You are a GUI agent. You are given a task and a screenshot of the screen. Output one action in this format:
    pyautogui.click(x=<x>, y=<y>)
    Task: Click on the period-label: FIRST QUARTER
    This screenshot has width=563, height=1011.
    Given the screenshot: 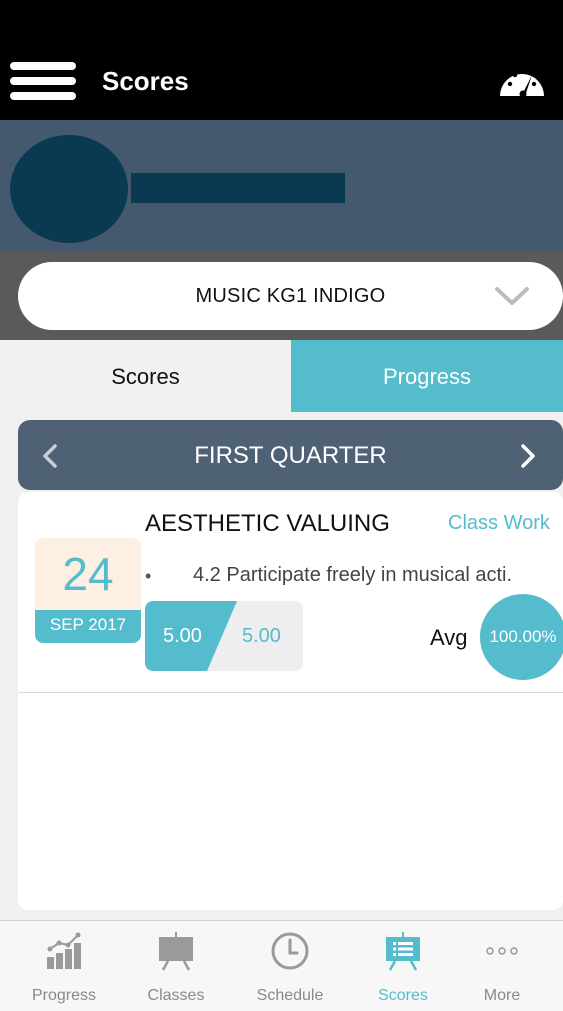 What is the action you would take?
    pyautogui.click(x=290, y=455)
    